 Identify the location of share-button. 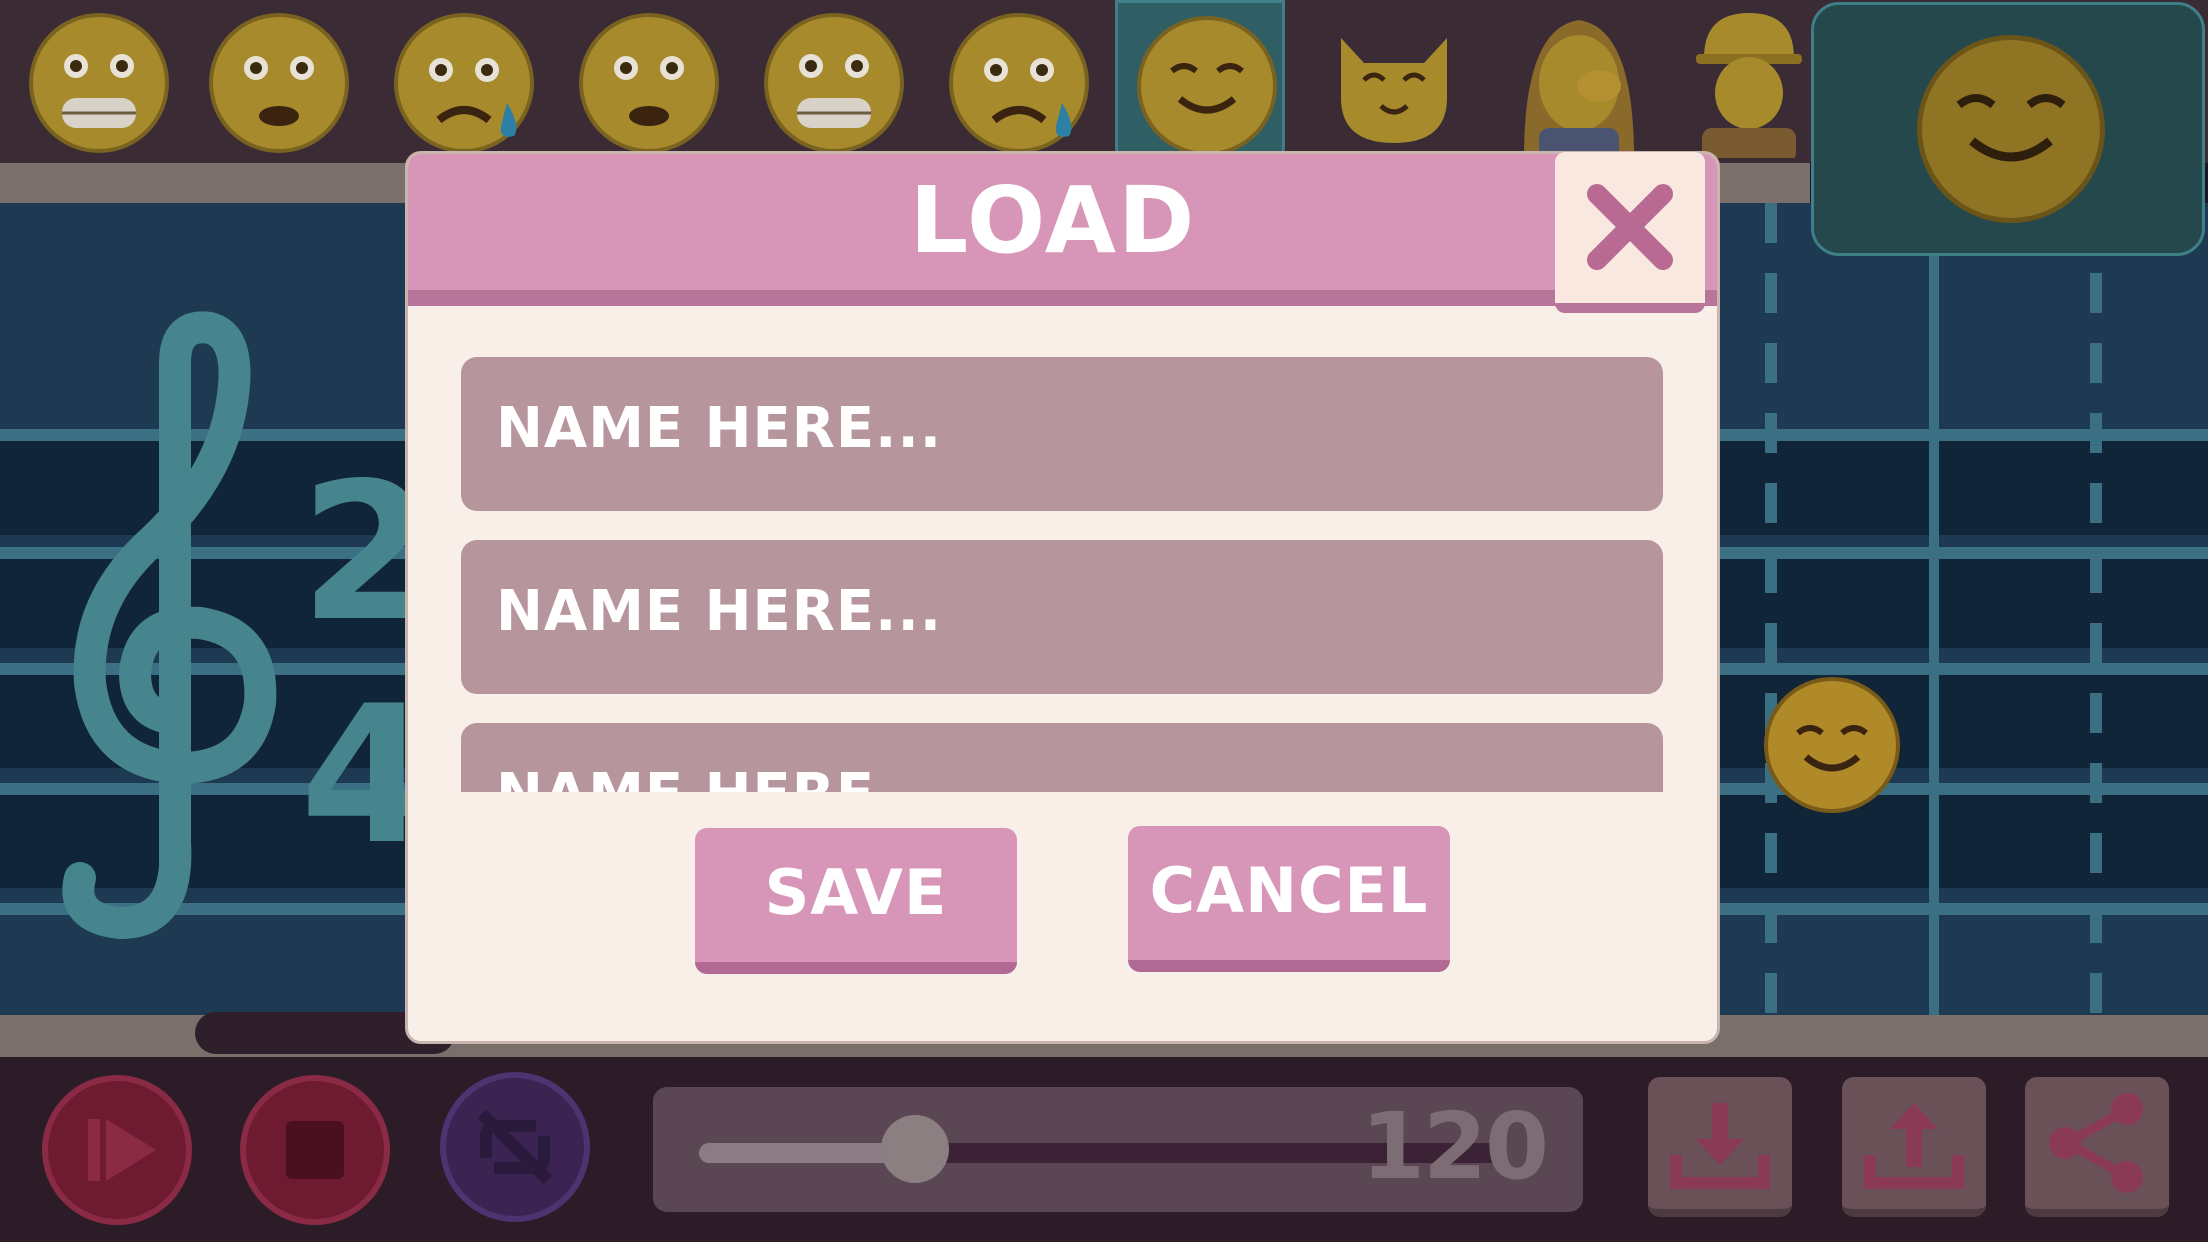
(2097, 1147).